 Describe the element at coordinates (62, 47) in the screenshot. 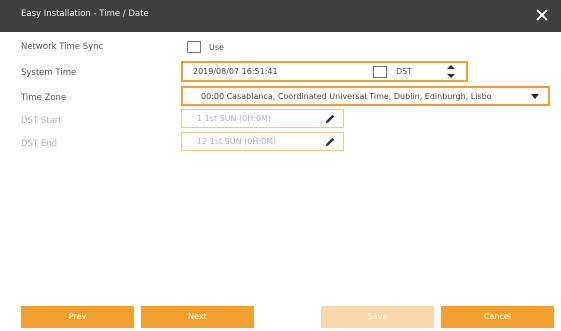

I see `network-time-sync-label: Network Time Sync` at that location.